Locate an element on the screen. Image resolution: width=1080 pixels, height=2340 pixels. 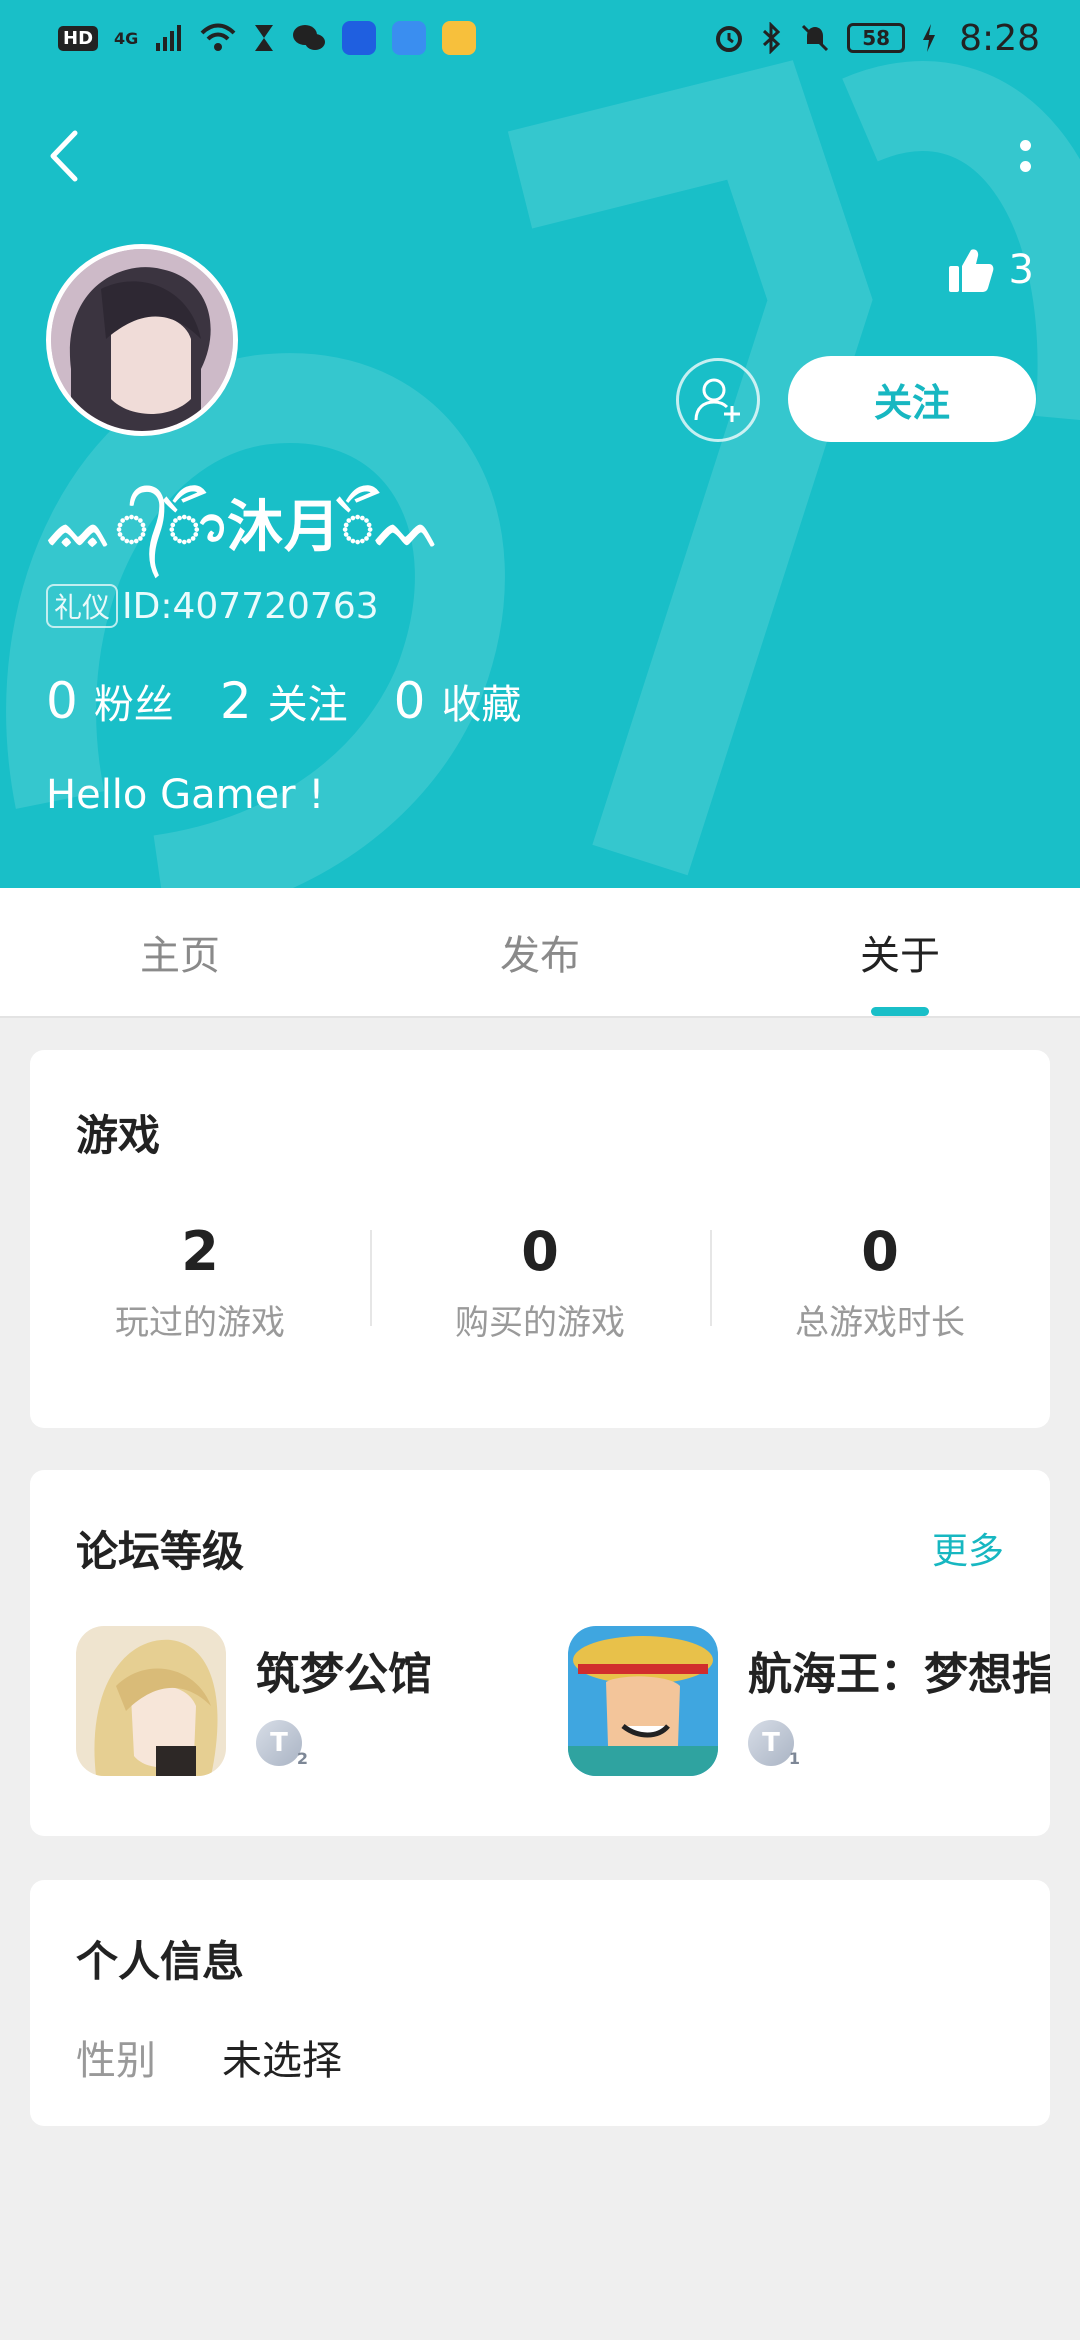
status-bar-right: 58 8:28 is located at coordinates (876, 38).